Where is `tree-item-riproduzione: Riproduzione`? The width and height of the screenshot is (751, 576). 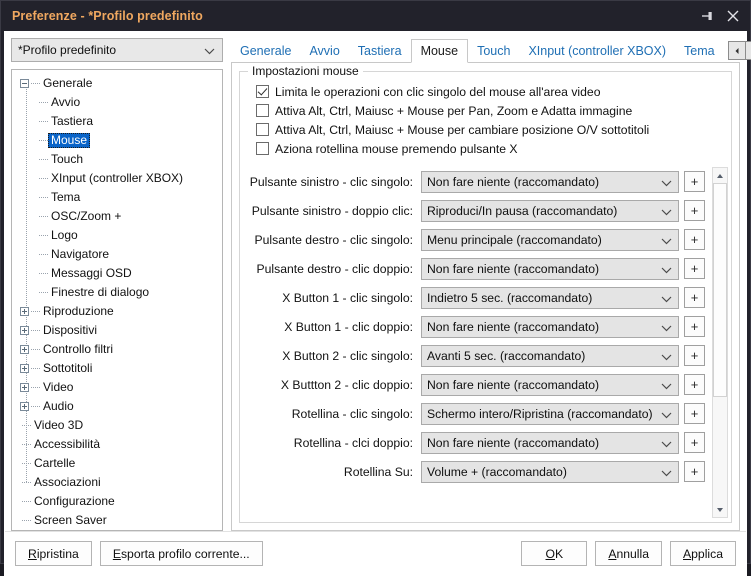
tree-item-riproduzione: Riproduzione is located at coordinates (117, 311).